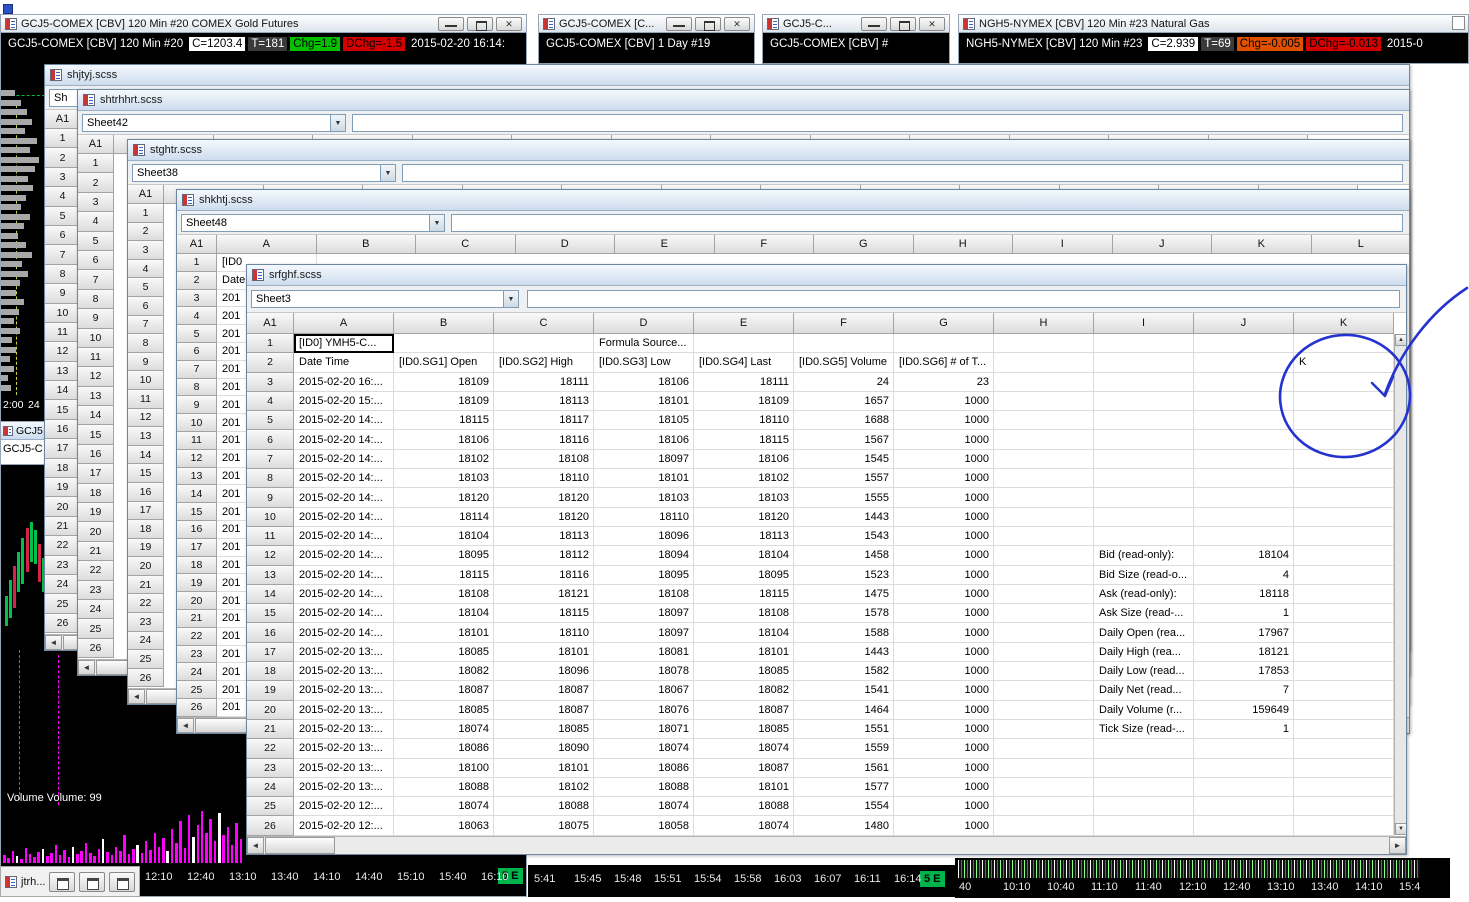  What do you see at coordinates (96, 416) in the screenshot?
I see `row-number: 14` at bounding box center [96, 416].